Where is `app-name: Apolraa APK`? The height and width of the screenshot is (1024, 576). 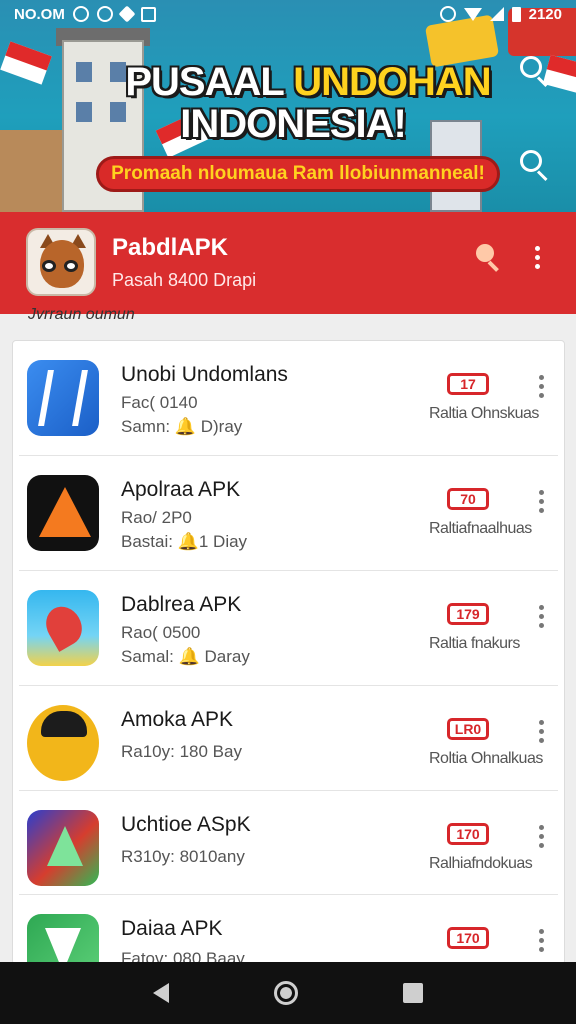
app-name: Apolraa APK is located at coordinates (181, 489).